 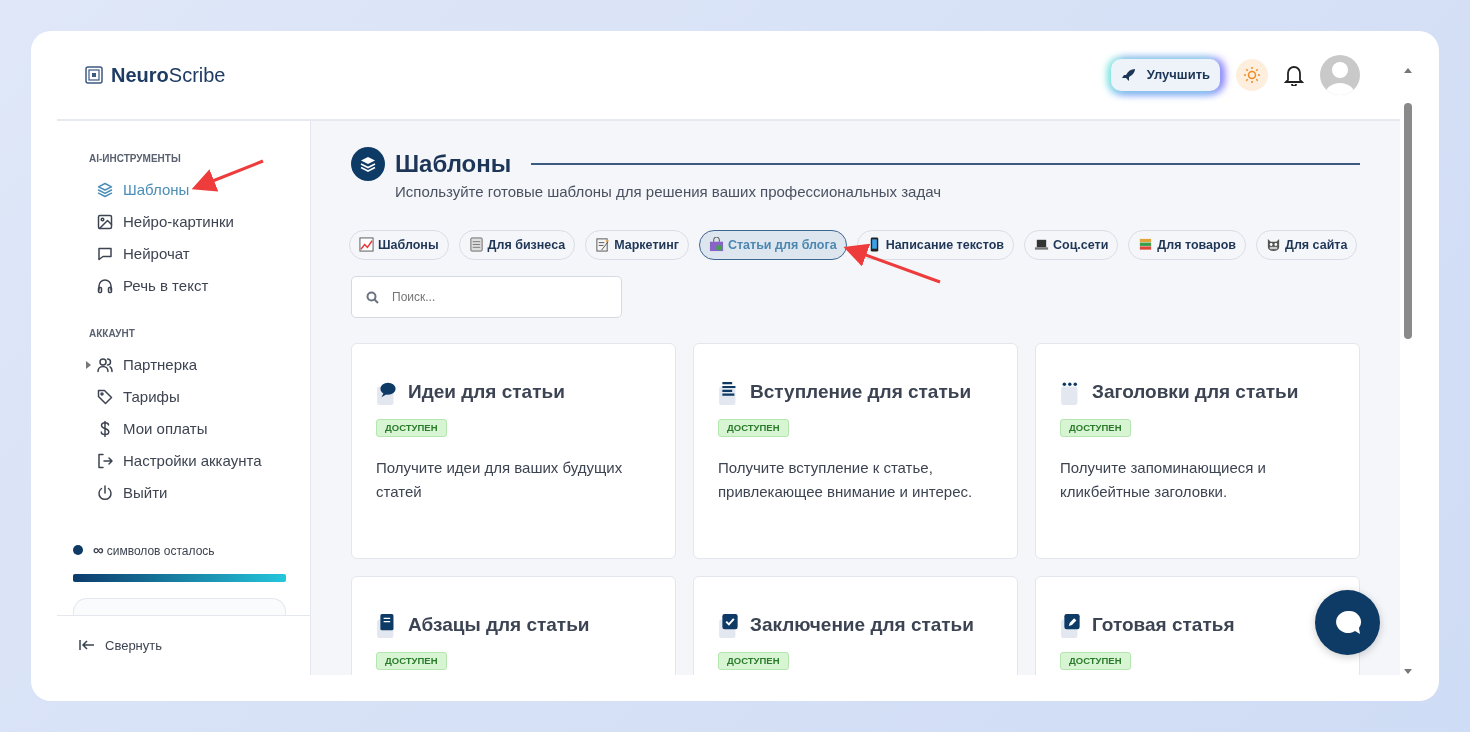 I want to click on sidebar-item: Партнерка, so click(x=183, y=365).